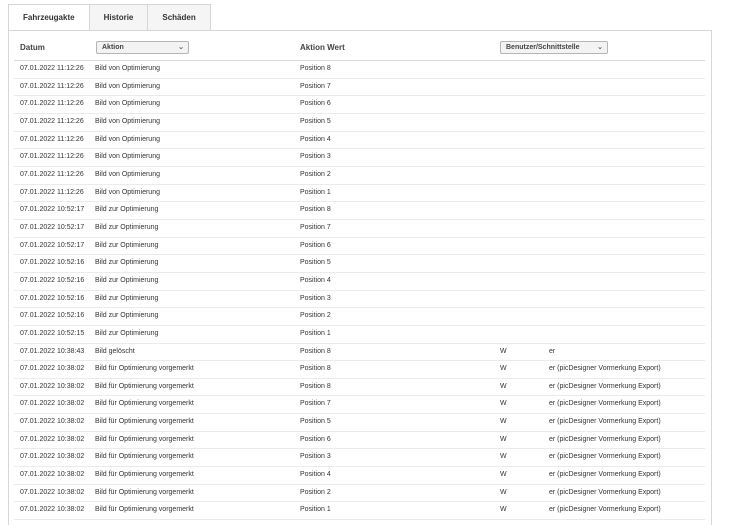  I want to click on cell-aktion-wert: Position 6, so click(315, 439).